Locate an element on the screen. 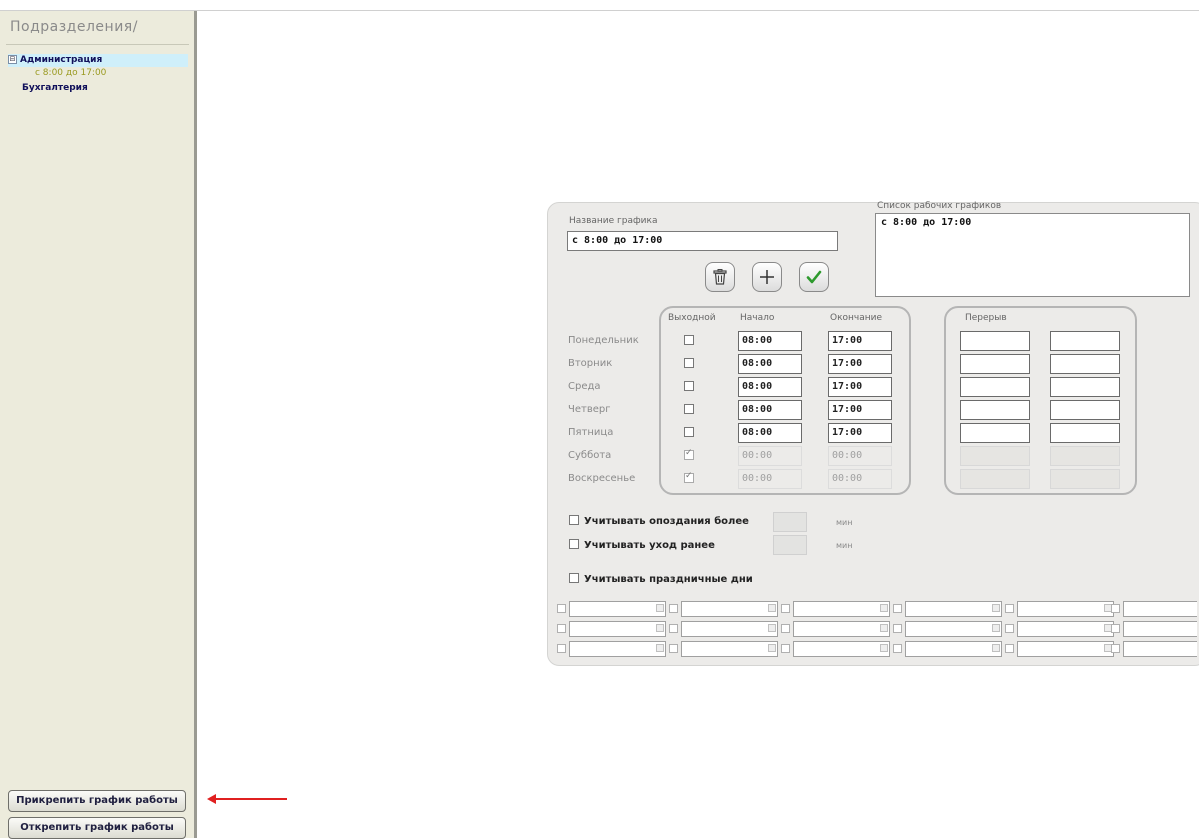 This screenshot has width=1199, height=839. schedule-list-item: с 8:00 до 17:00 is located at coordinates (1032, 222).